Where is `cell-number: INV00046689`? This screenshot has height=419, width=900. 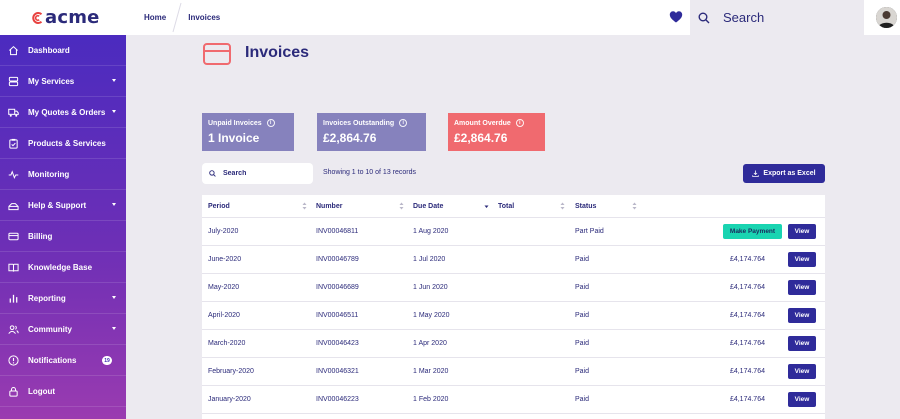 cell-number: INV00046689 is located at coordinates (337, 287).